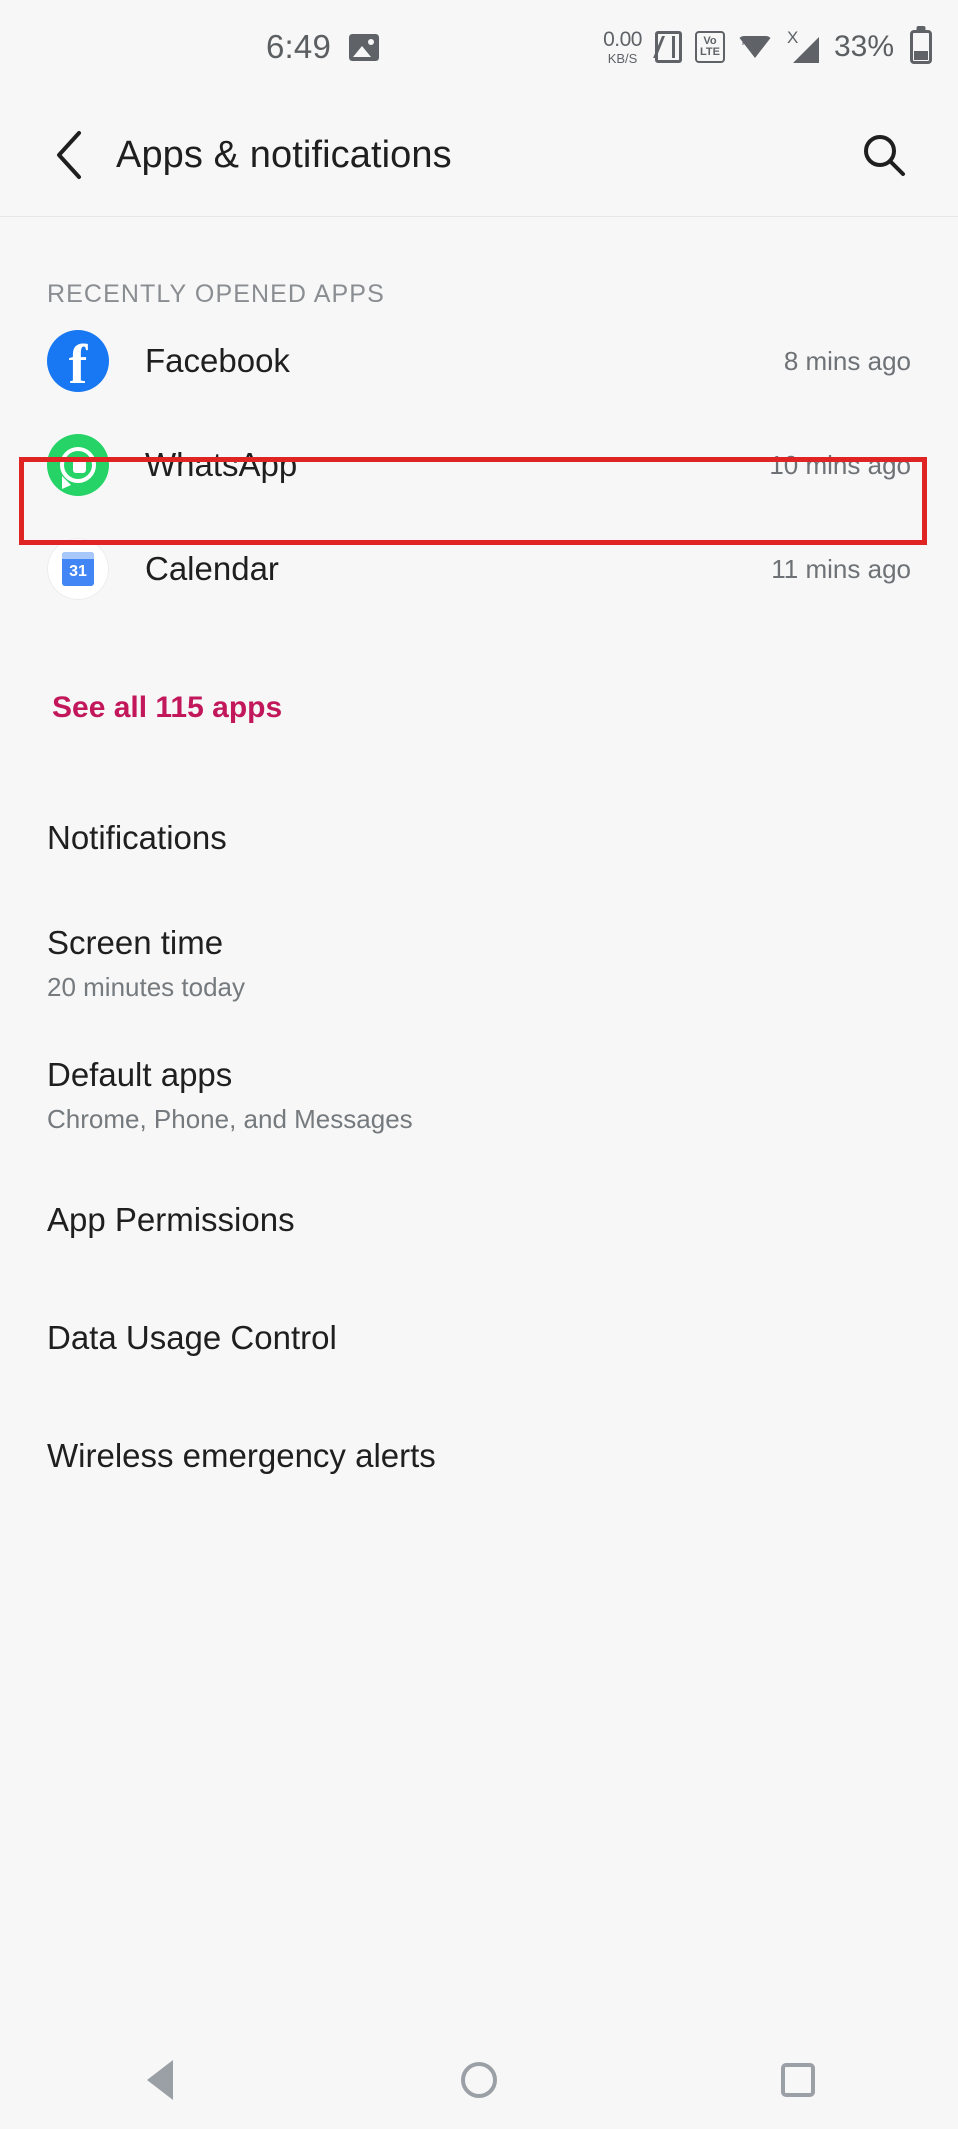 The height and width of the screenshot is (2129, 958). I want to click on network-speed-indicator: 0.00 KB/S, so click(622, 47).